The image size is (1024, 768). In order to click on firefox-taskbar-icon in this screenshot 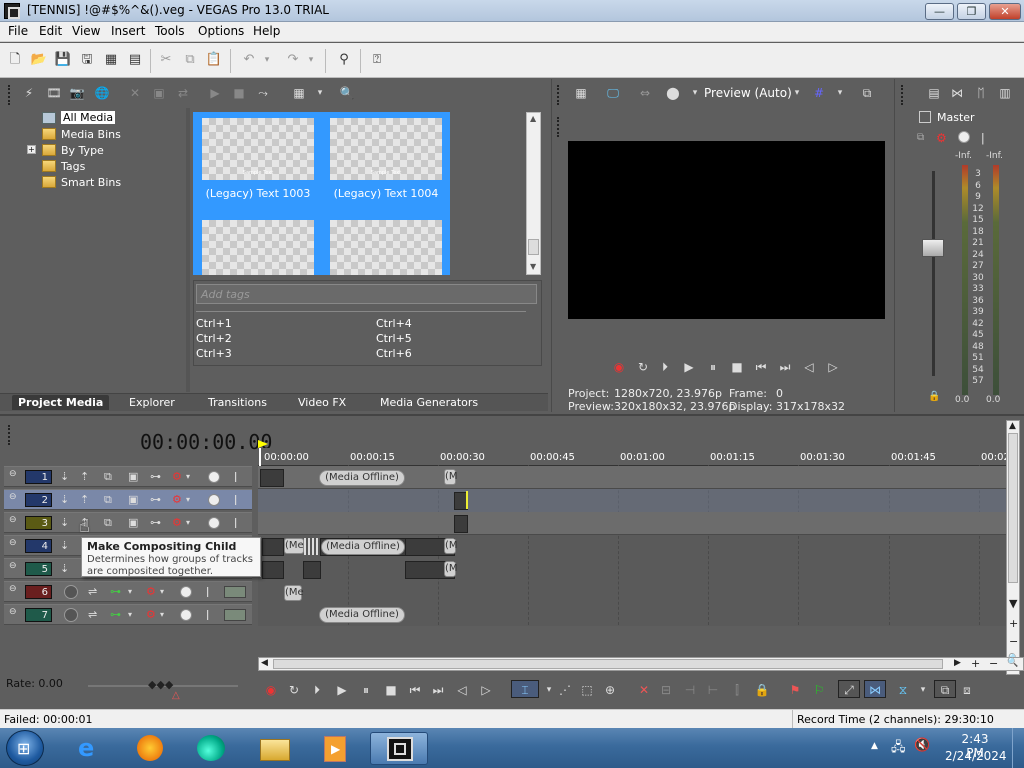, I will do `click(151, 748)`.